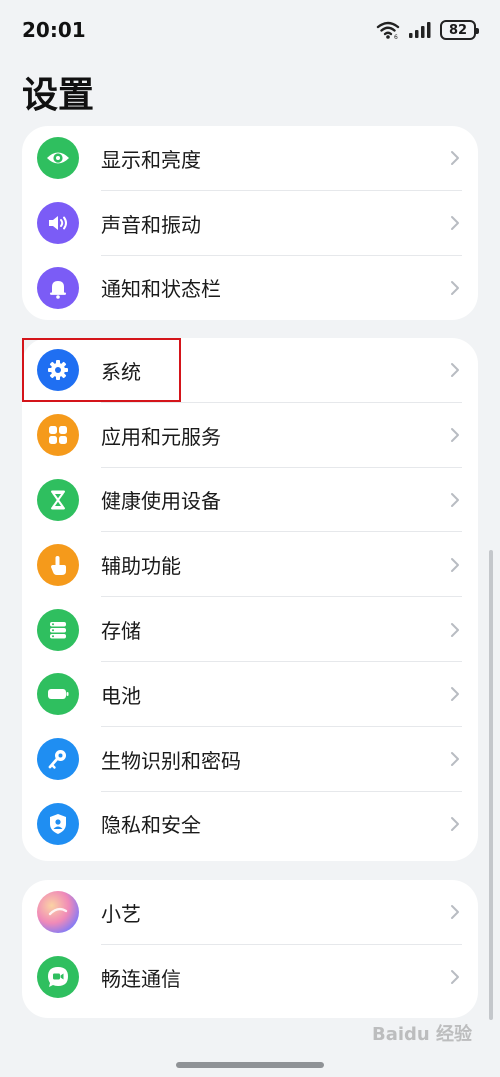 This screenshot has width=500, height=1077. I want to click on settings-item-label: 应用和元服务, so click(161, 436).